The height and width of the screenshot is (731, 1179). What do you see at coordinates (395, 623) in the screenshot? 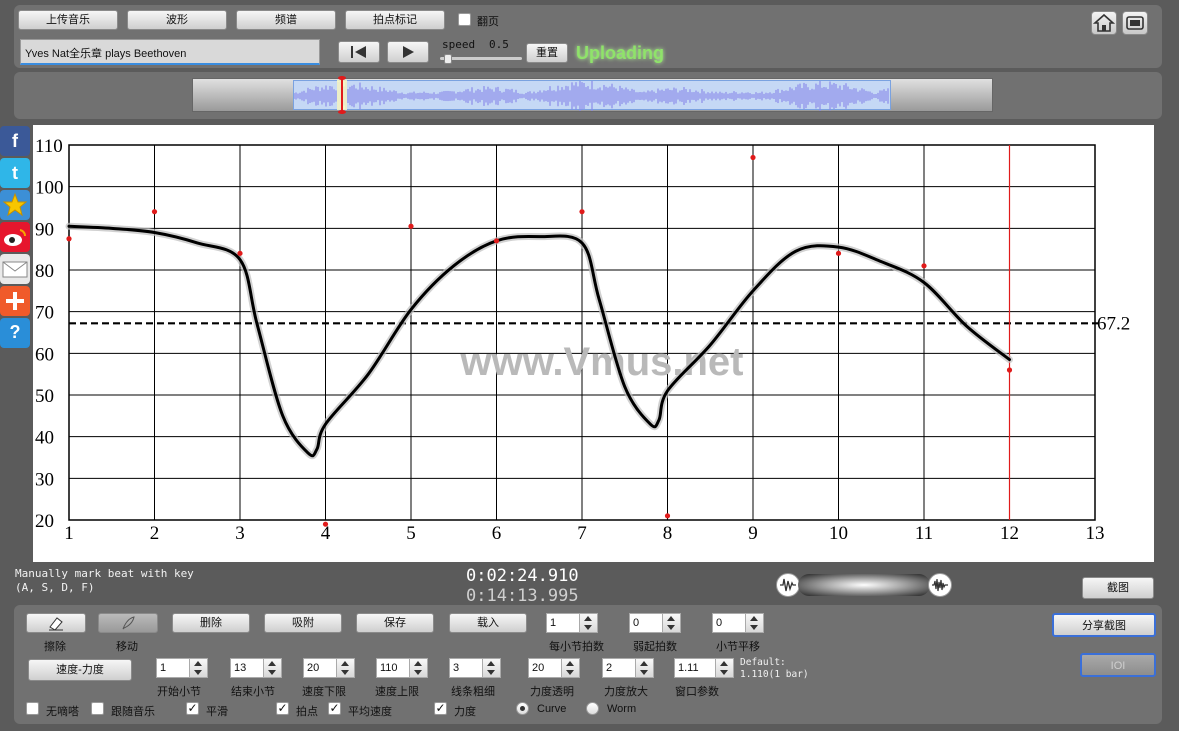
I see `save-button: 保存` at bounding box center [395, 623].